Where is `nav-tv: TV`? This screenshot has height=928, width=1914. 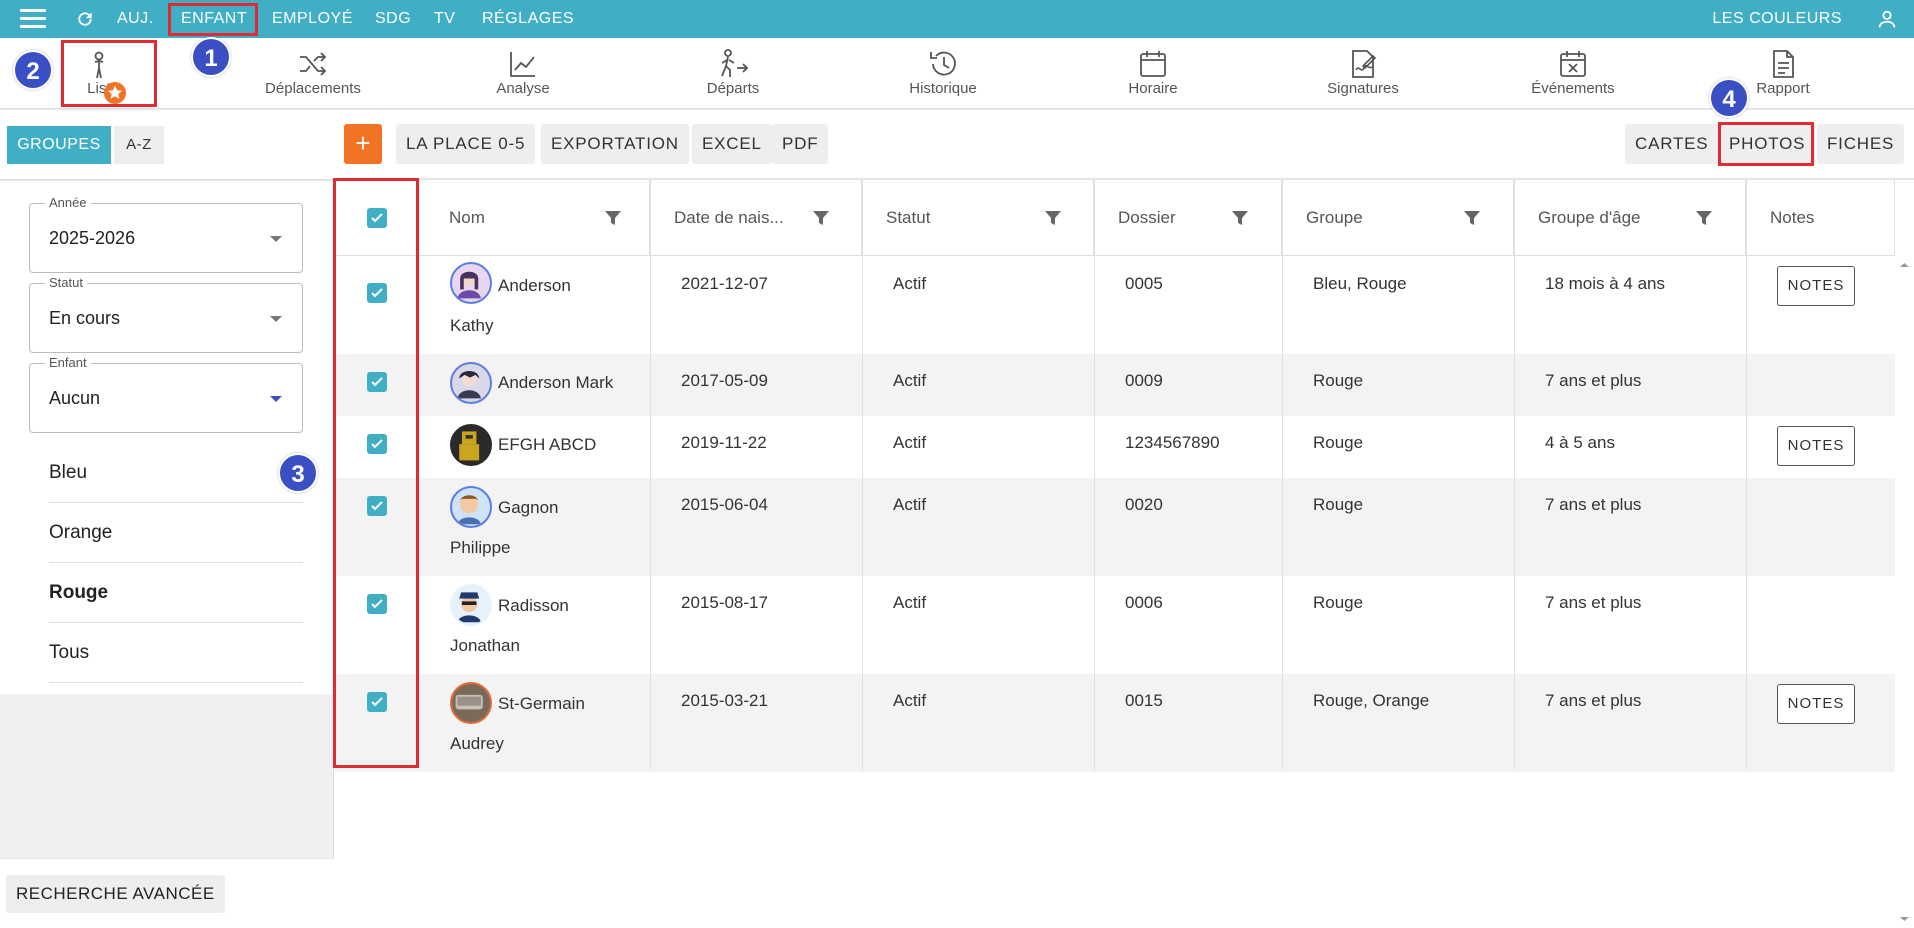
nav-tv: TV is located at coordinates (444, 19).